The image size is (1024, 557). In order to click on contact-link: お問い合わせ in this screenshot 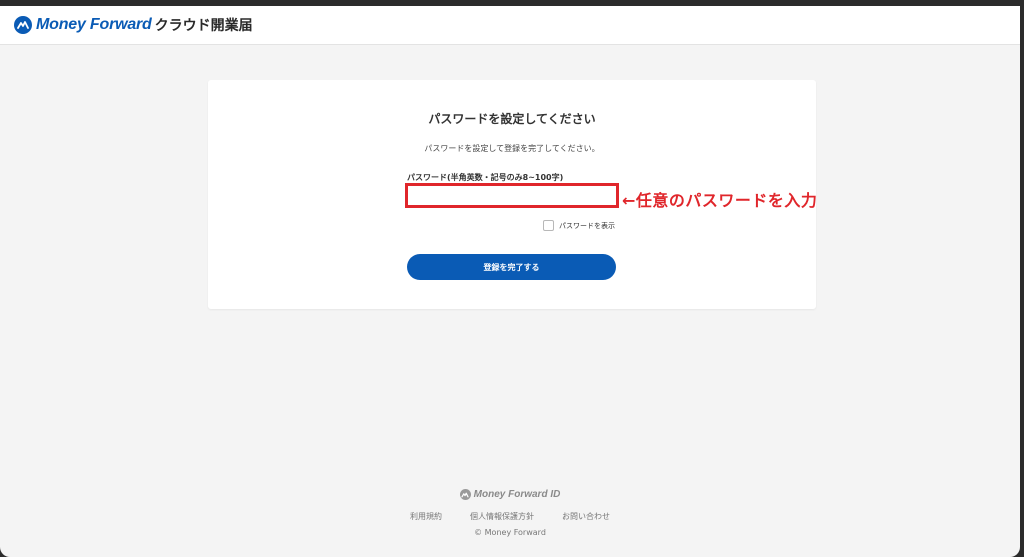, I will do `click(586, 516)`.